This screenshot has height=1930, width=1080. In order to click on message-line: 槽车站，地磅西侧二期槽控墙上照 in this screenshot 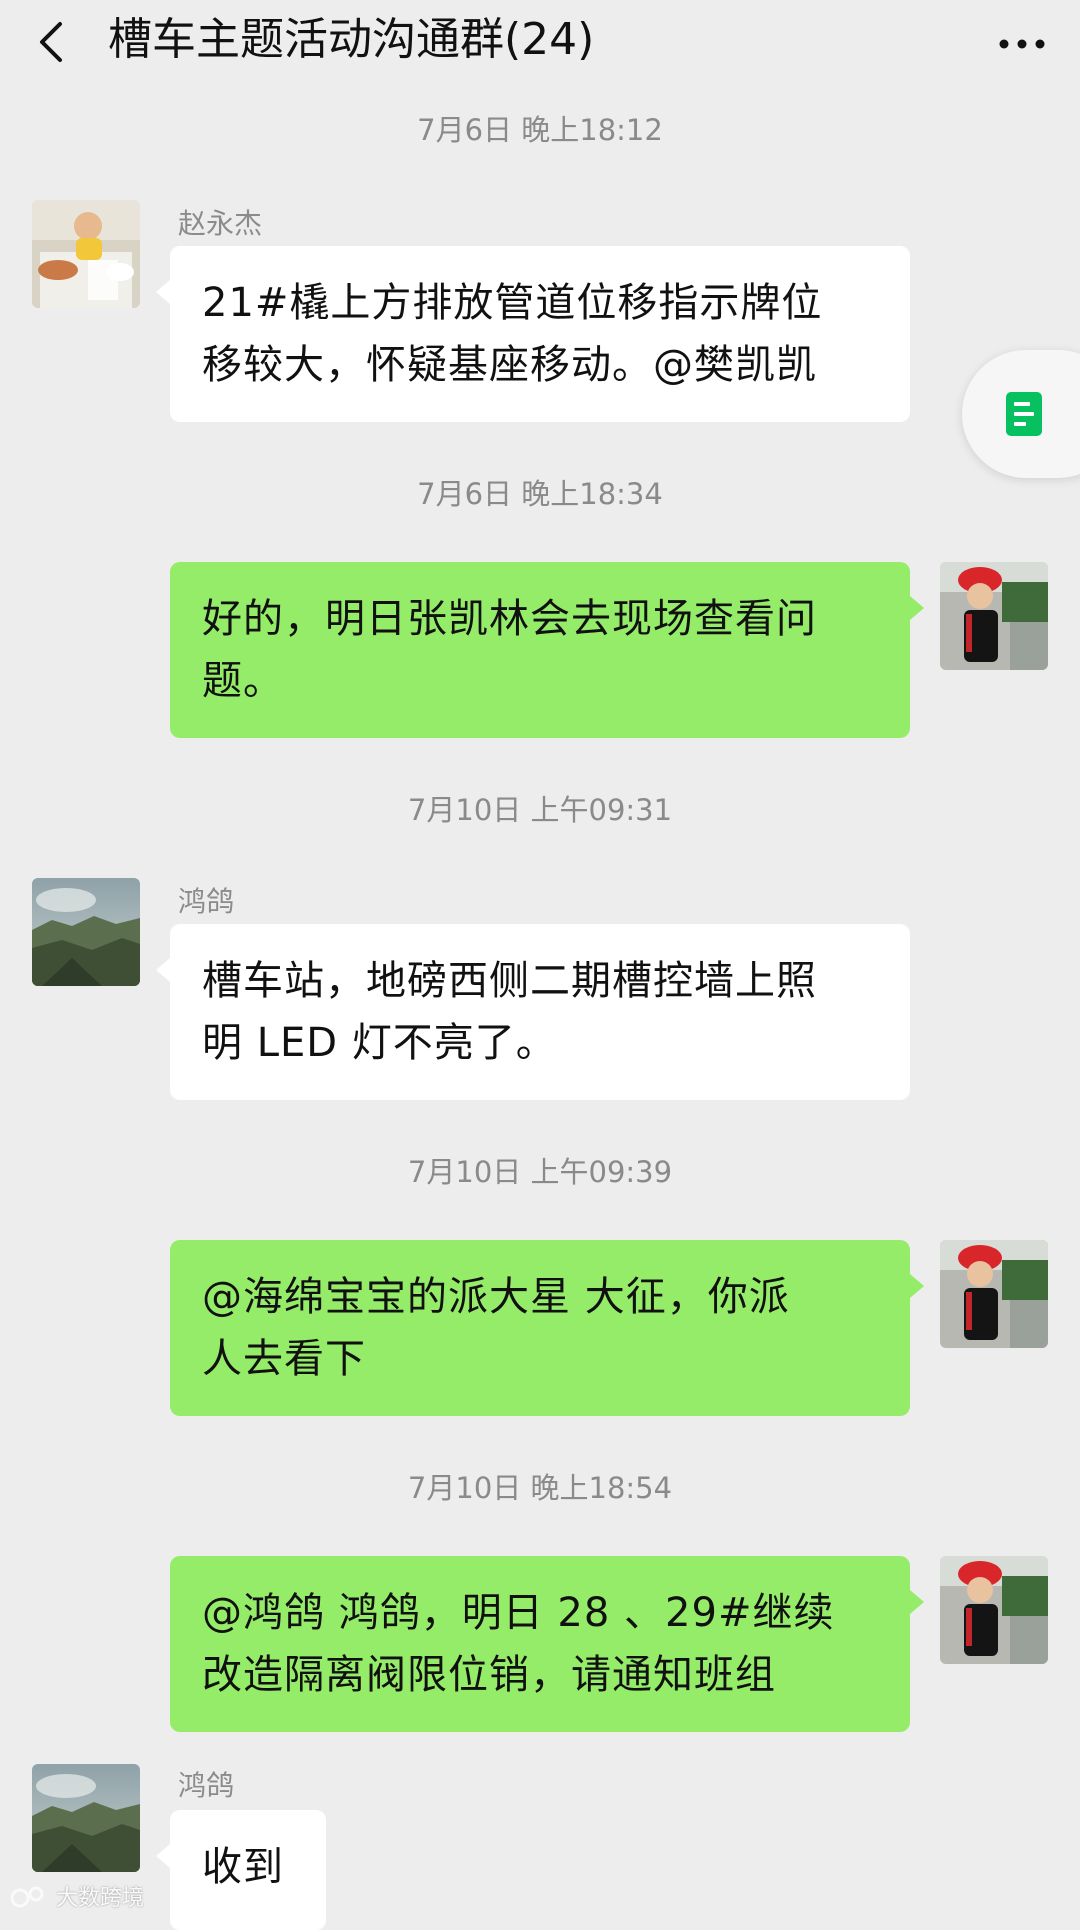, I will do `click(509, 981)`.